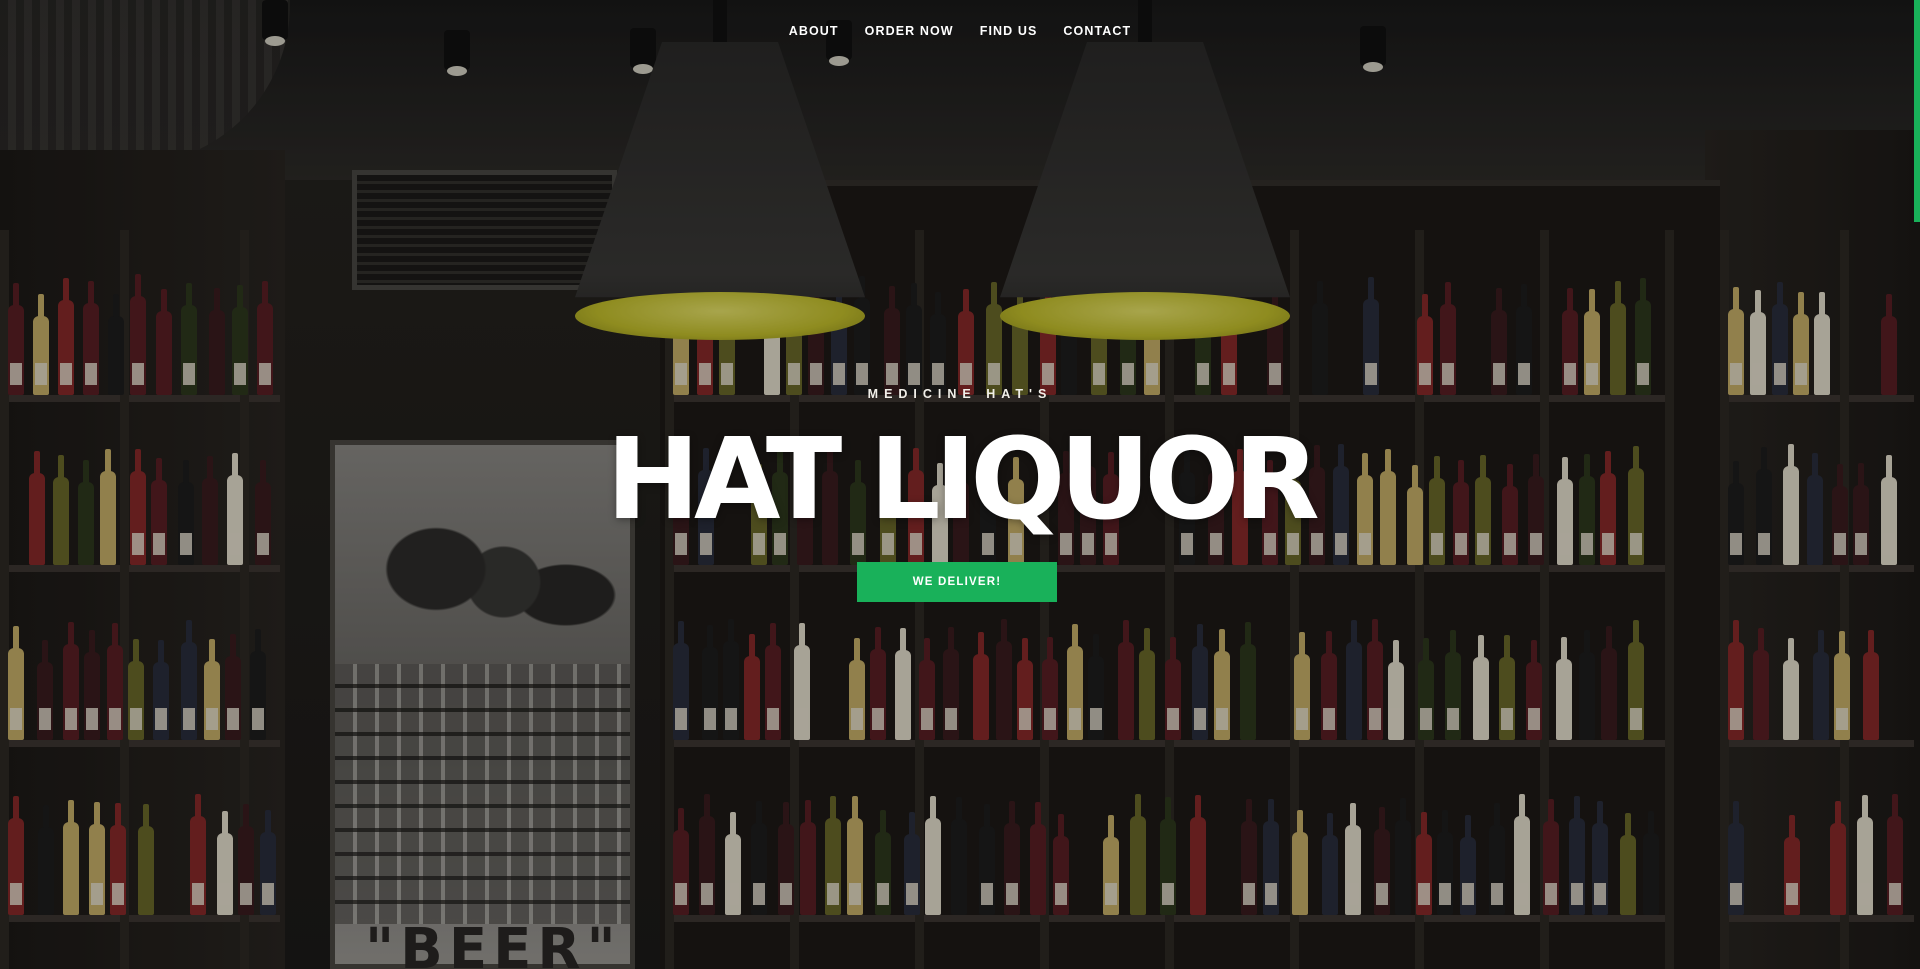 This screenshot has height=969, width=1920. Describe the element at coordinates (814, 31) in the screenshot. I see `nav-about: ABOUT` at that location.